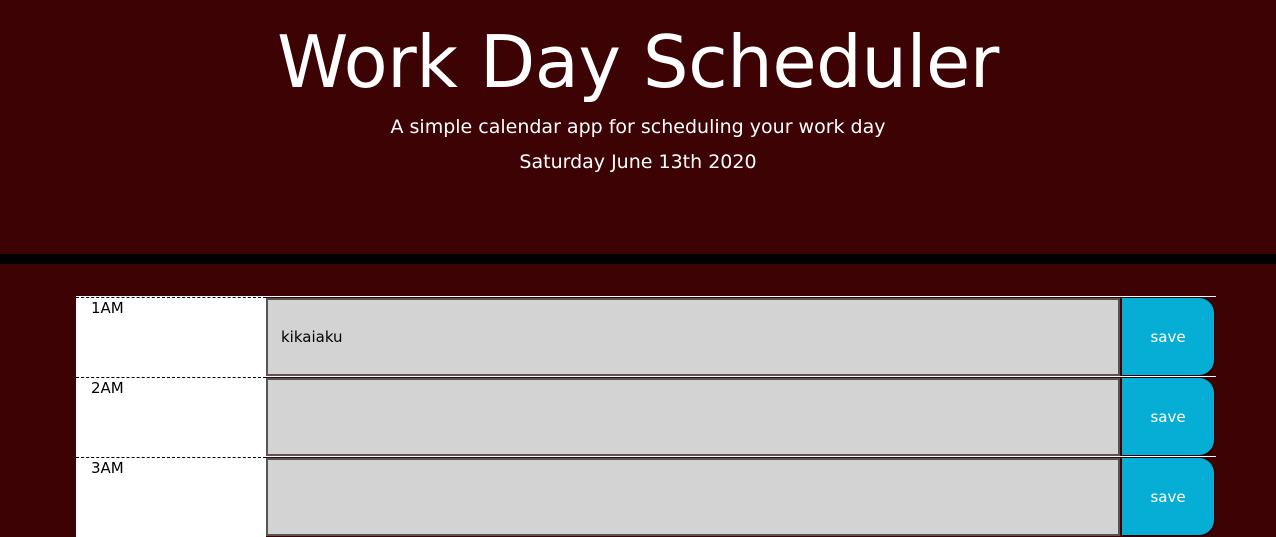 This screenshot has height=537, width=1276. Describe the element at coordinates (638, 259) in the screenshot. I see `header-divider` at that location.